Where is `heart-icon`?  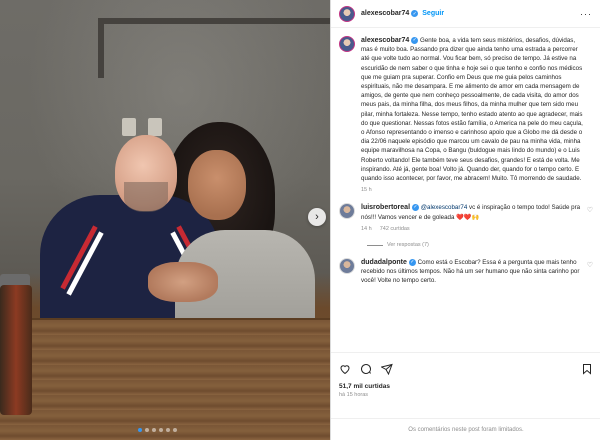
heart-icon is located at coordinates (345, 369).